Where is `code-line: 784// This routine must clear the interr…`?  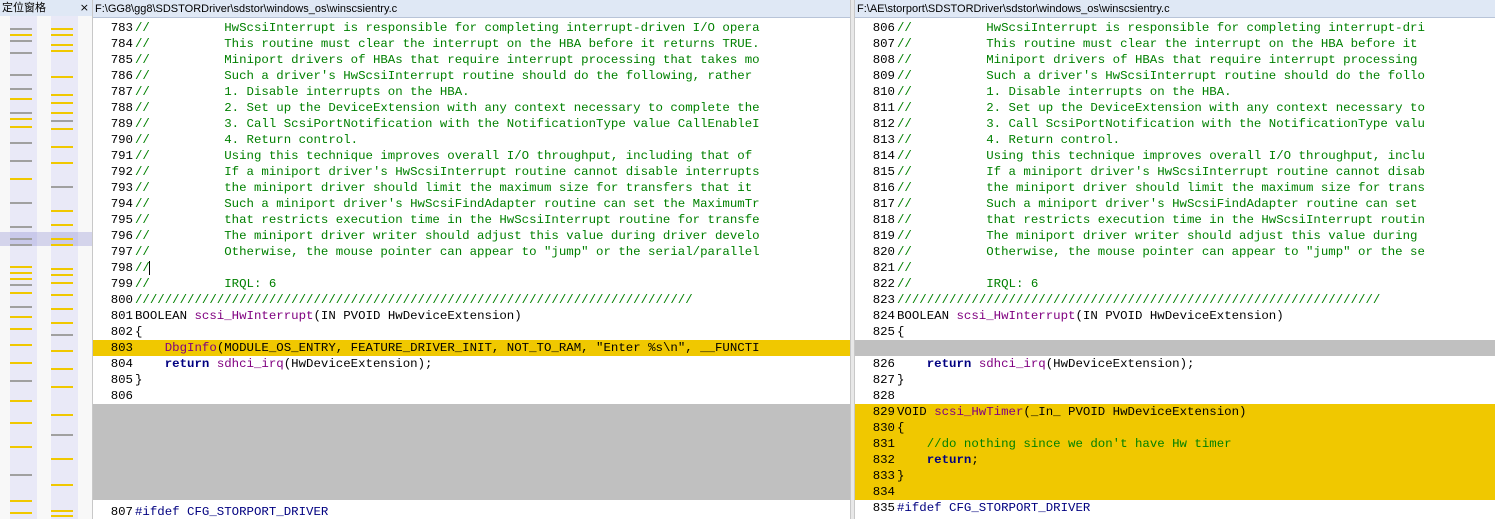
code-line: 784// This routine must clear the interr… is located at coordinates (471, 44).